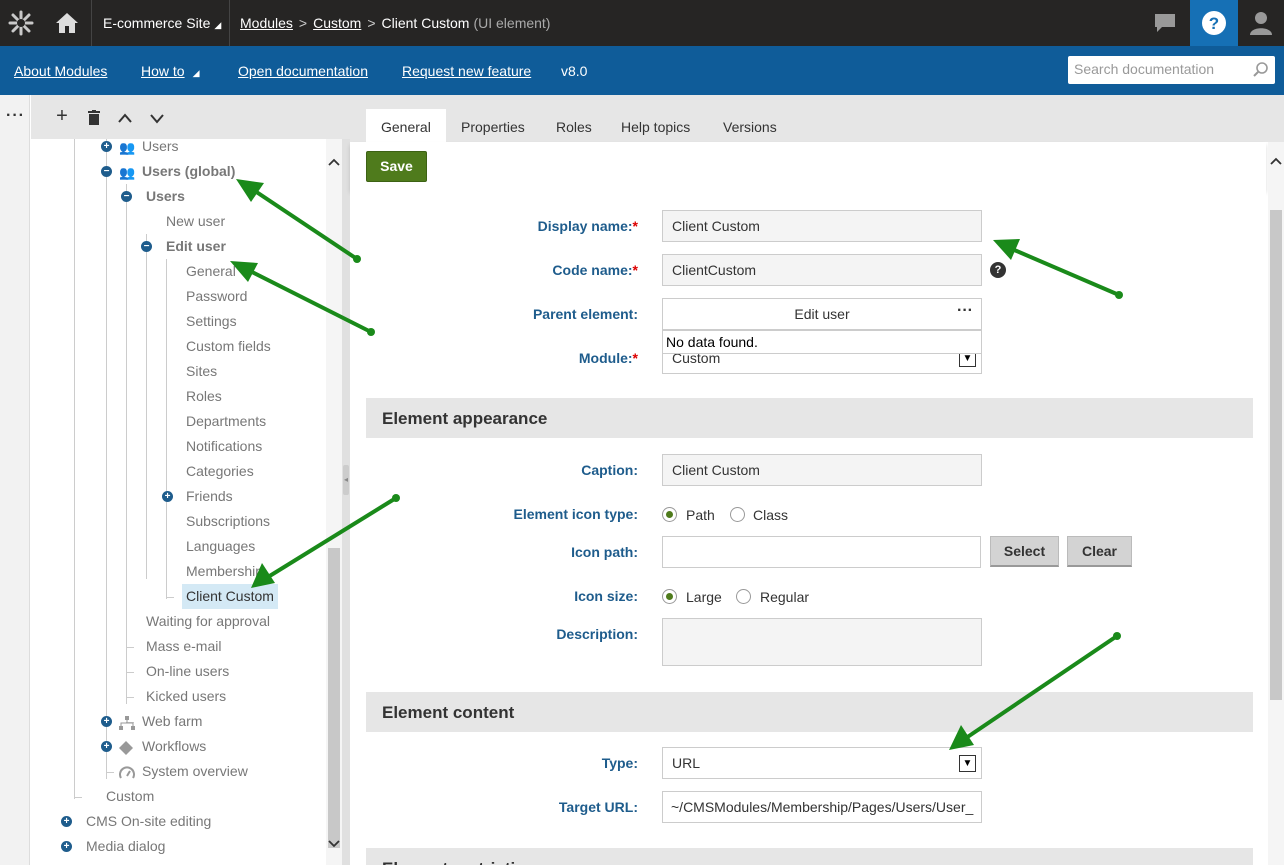 Image resolution: width=1284 pixels, height=865 pixels. I want to click on content-scrollbar, so click(1276, 503).